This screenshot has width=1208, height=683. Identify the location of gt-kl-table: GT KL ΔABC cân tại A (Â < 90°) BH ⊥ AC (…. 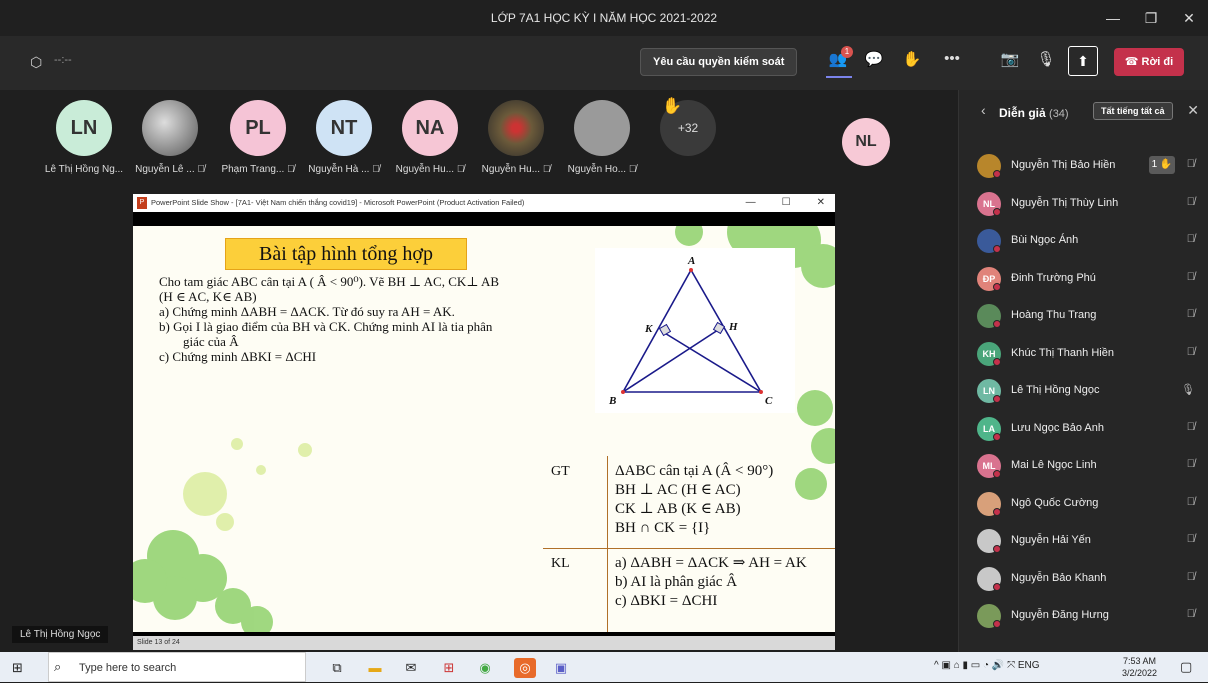
(689, 544).